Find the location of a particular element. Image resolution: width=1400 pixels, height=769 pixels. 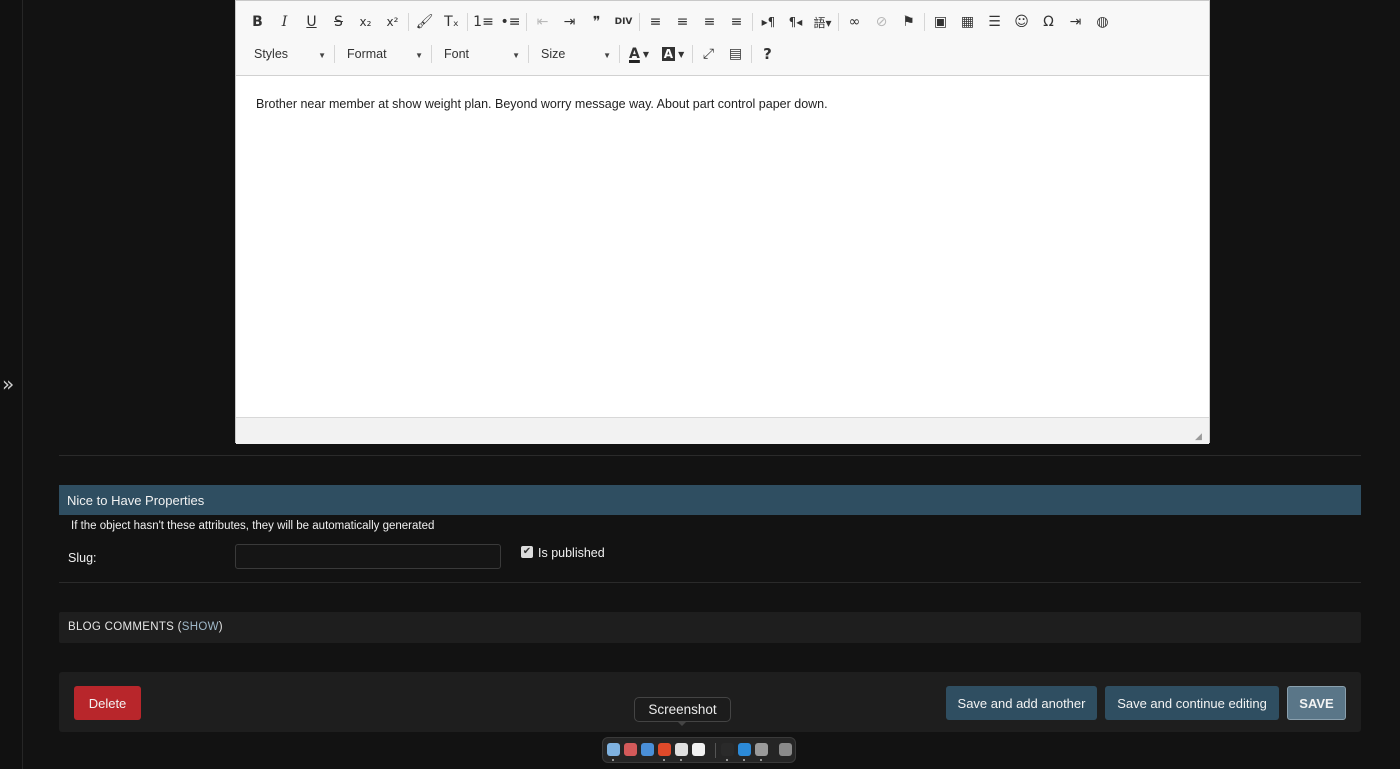

size-label: Size is located at coordinates (553, 54).